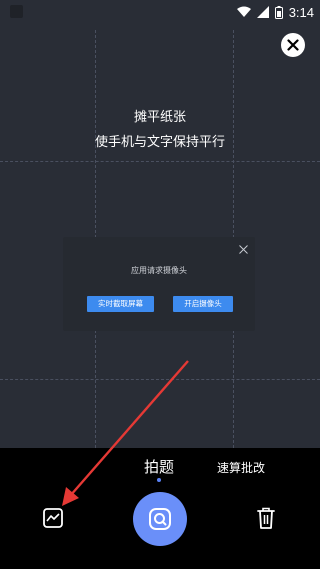 Image resolution: width=320 pixels, height=569 pixels. What do you see at coordinates (278, 12) in the screenshot?
I see `battery-icon` at bounding box center [278, 12].